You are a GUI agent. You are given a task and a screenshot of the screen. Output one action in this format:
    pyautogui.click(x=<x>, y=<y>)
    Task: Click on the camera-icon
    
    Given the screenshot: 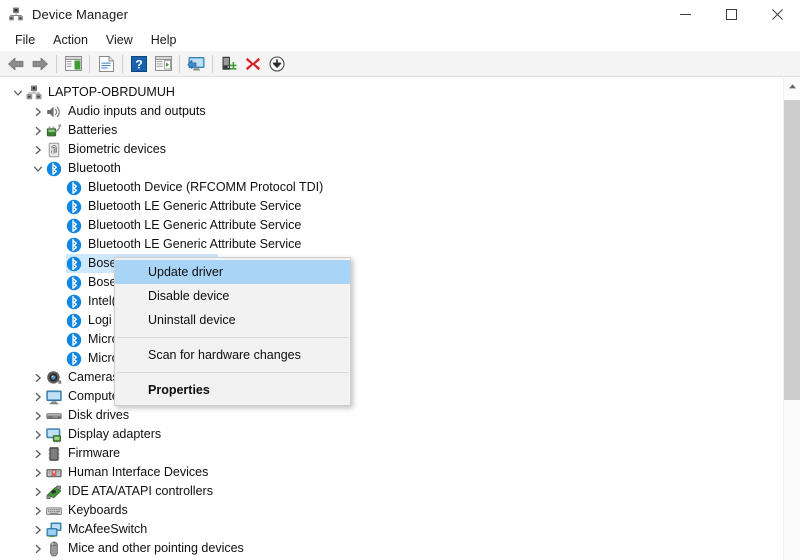 What is the action you would take?
    pyautogui.click(x=54, y=378)
    